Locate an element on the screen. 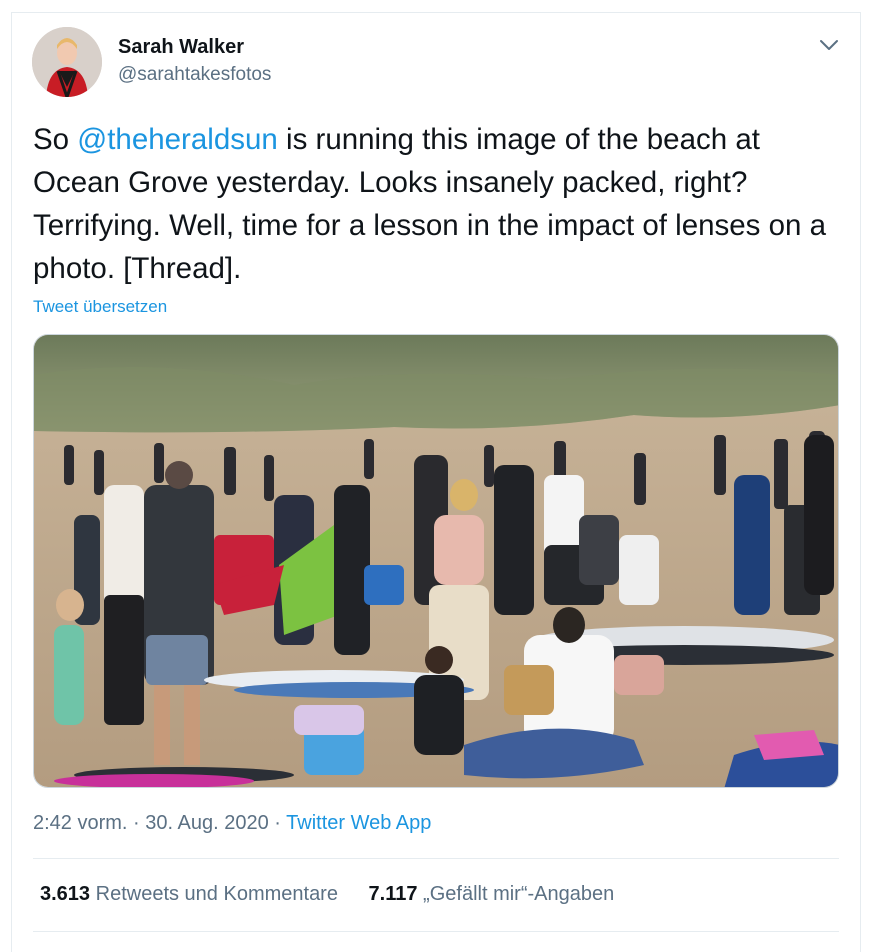 Image resolution: width=873 pixels, height=952 pixels. tweet-text-start: So is located at coordinates (55, 139).